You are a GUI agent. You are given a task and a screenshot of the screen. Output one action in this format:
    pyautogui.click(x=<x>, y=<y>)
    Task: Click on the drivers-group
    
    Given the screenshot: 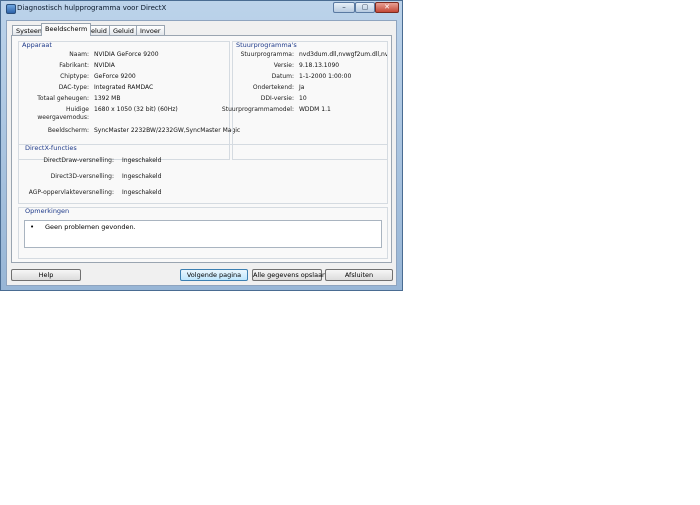 What is the action you would take?
    pyautogui.click(x=310, y=100)
    